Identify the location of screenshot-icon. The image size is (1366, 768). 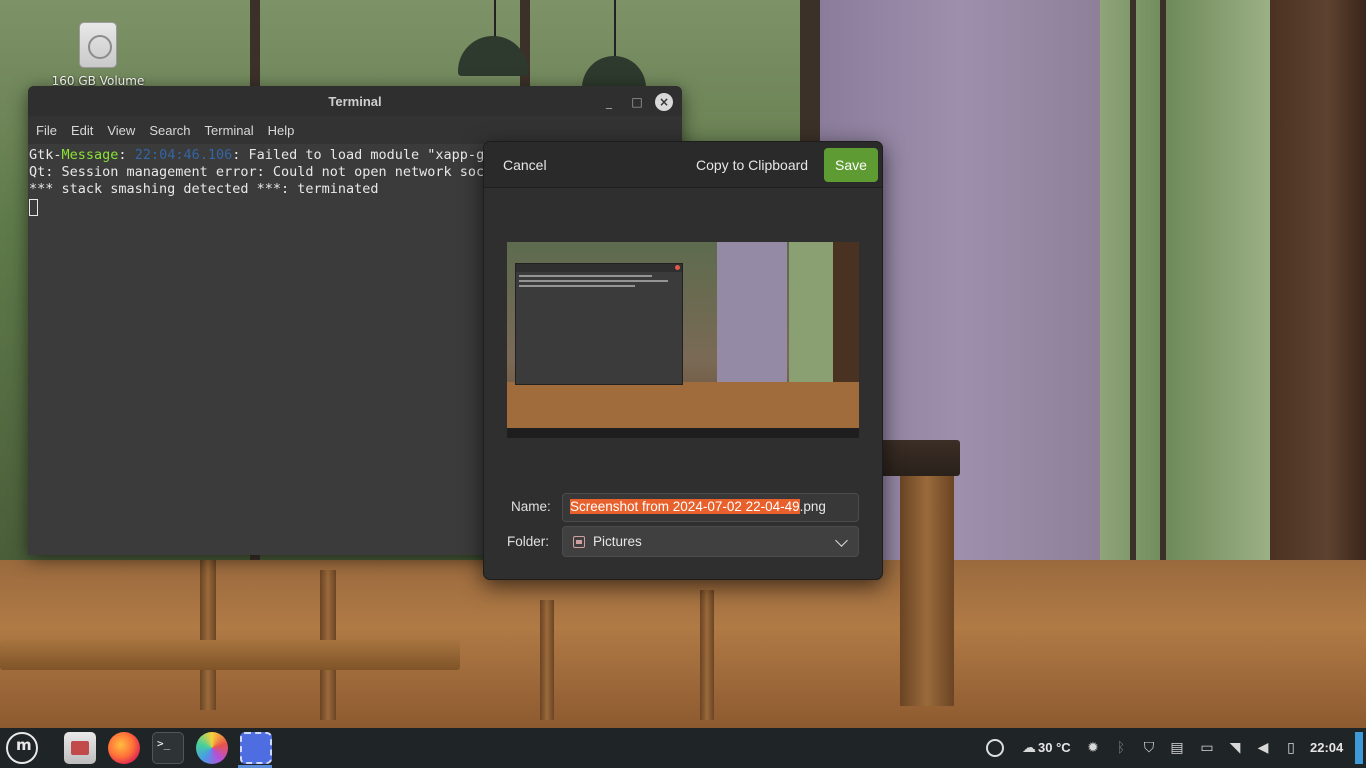
(256, 748).